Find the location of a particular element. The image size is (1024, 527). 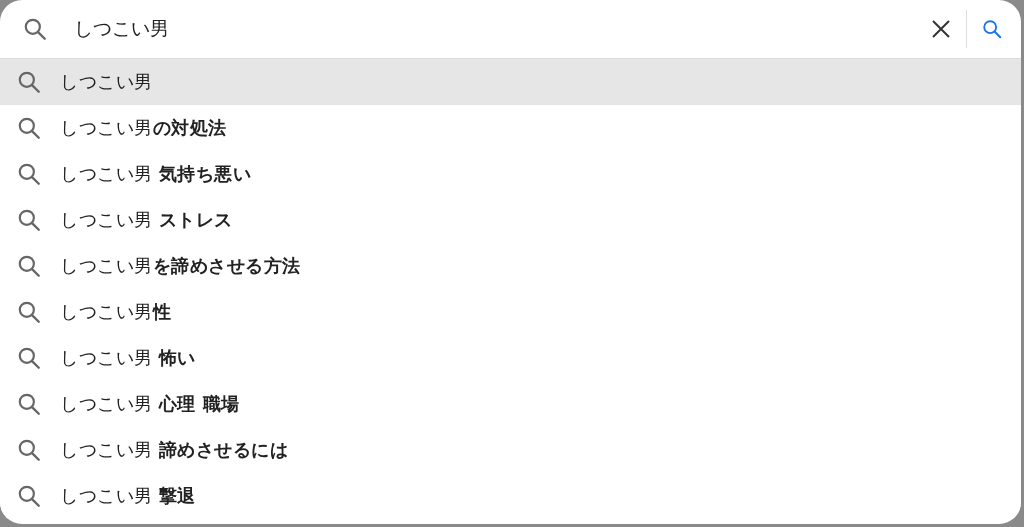

suggestion-text: しつこい男 ストレス is located at coordinates (146, 220).